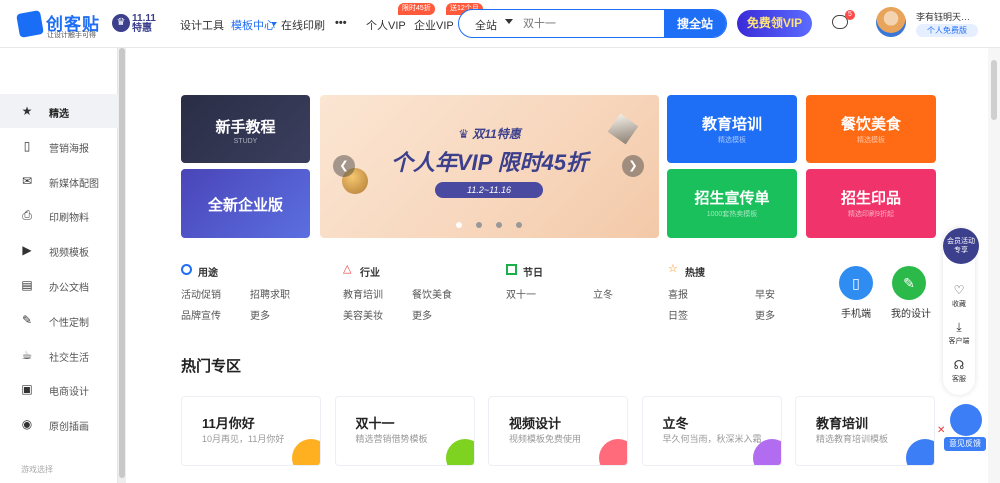 The width and height of the screenshot is (1000, 483). Describe the element at coordinates (404, 431) in the screenshot. I see `hot-topic-card: 双十一 精选营销借势模板` at that location.